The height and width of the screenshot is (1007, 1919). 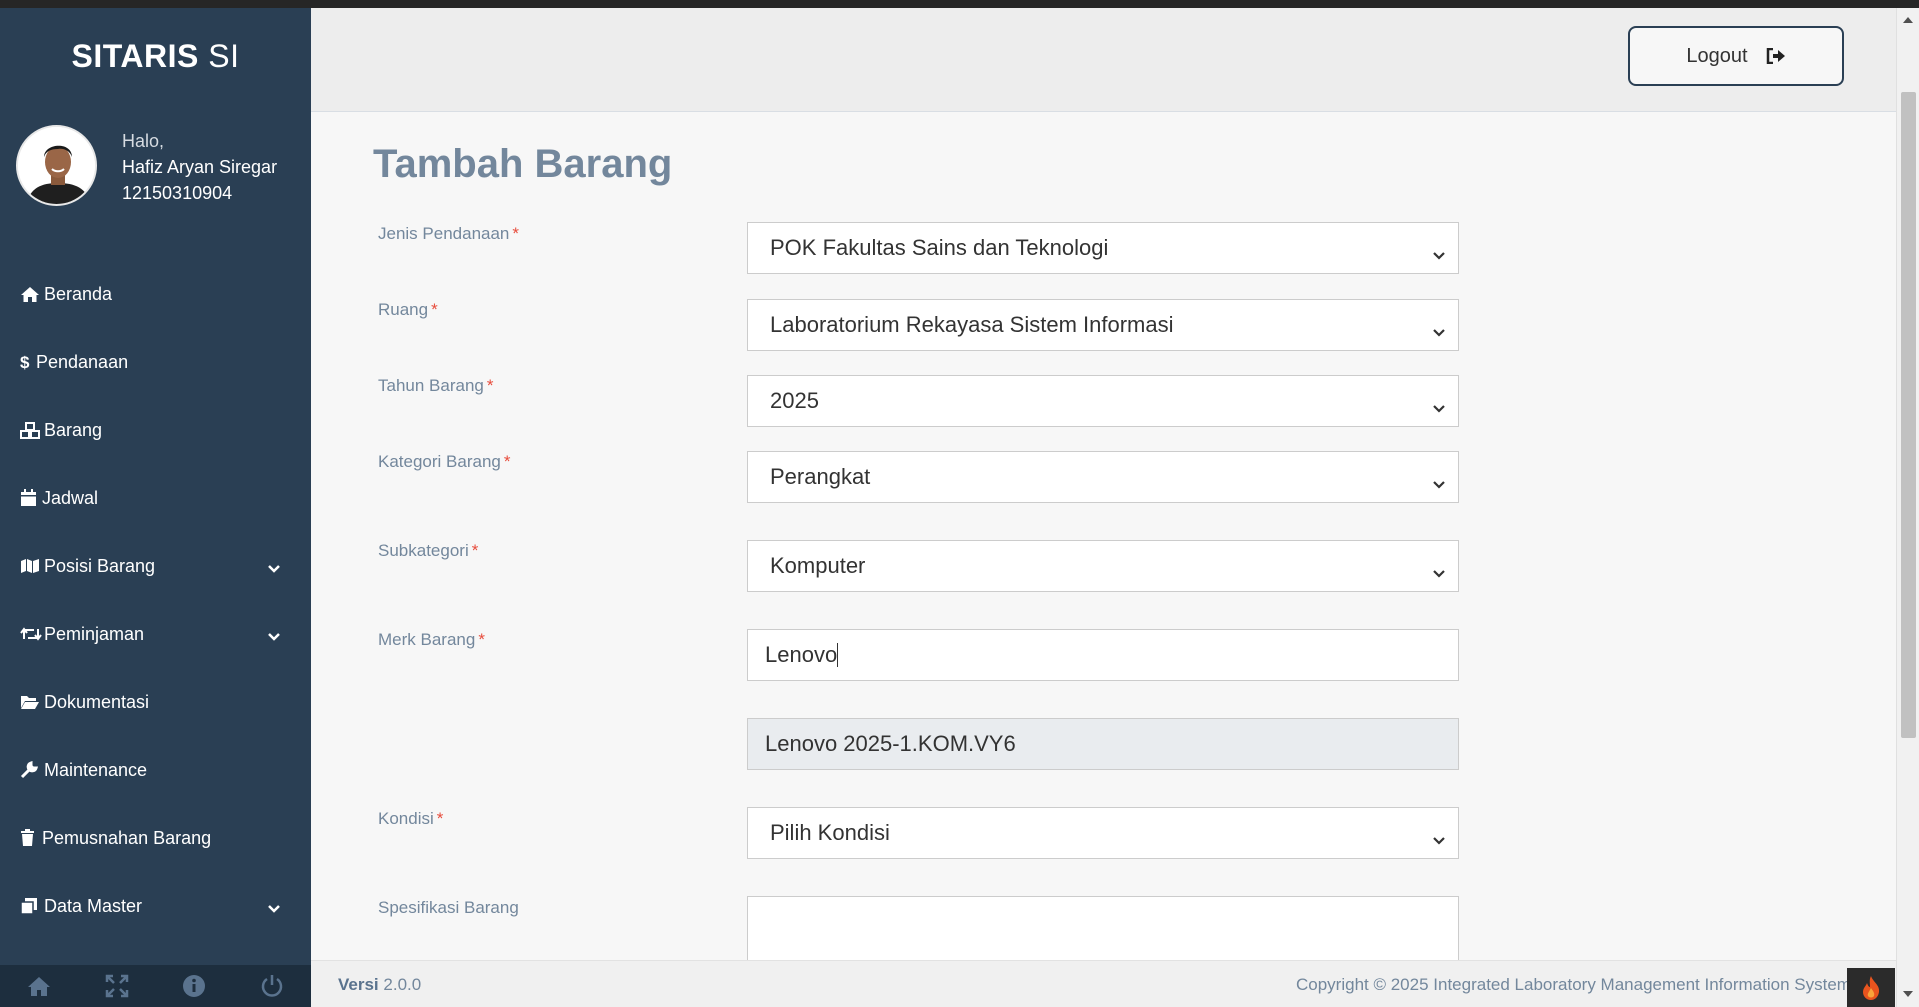 I want to click on trash-icon, so click(x=30, y=838).